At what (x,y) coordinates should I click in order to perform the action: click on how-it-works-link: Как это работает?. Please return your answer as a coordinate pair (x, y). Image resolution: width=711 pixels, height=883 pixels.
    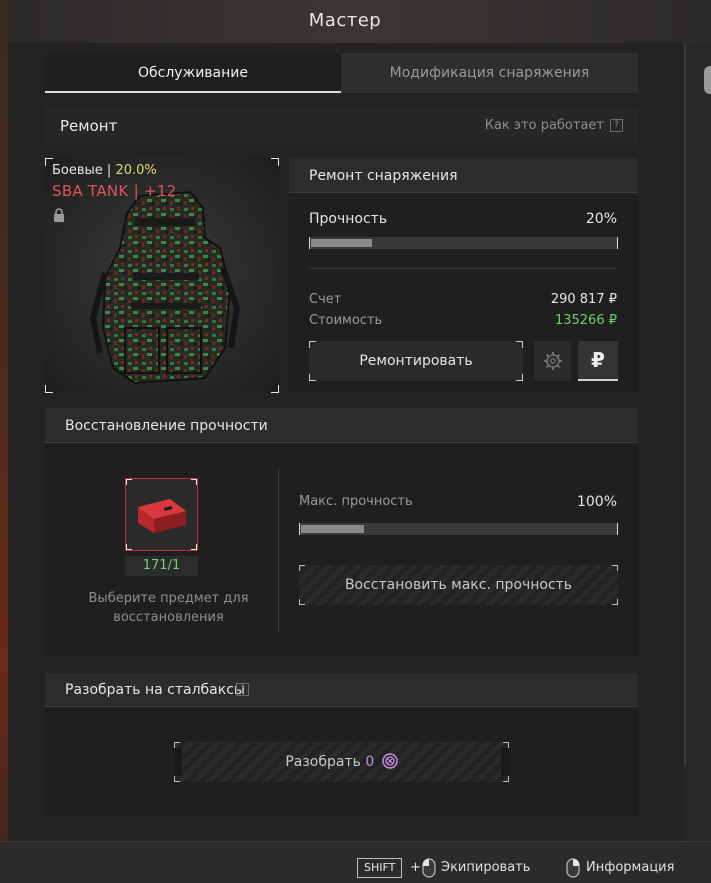
    Looking at the image, I should click on (554, 125).